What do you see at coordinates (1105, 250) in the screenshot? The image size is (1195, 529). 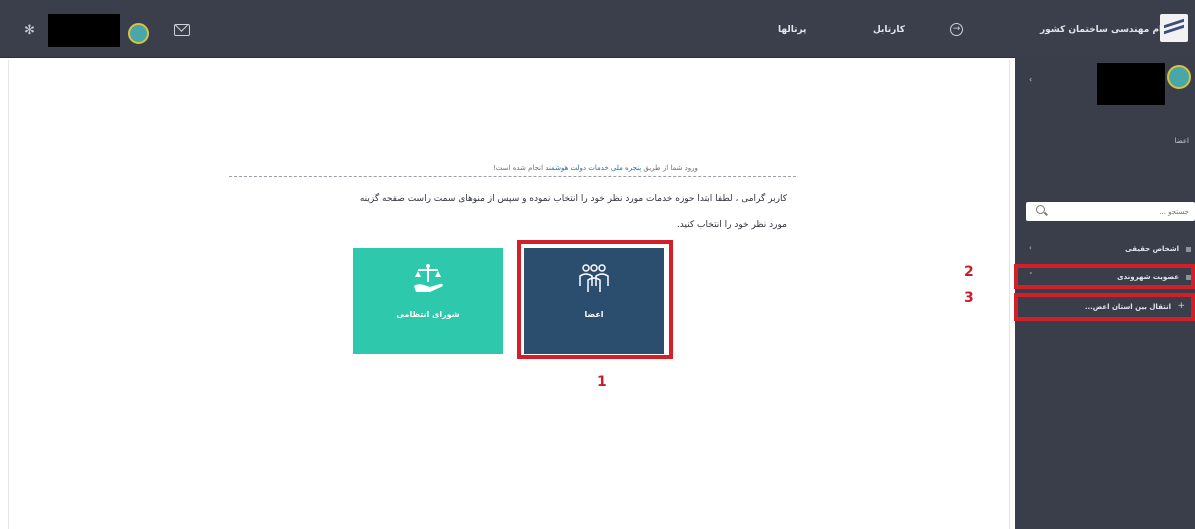 I see `sidebar-item-natural-persons: ‹ اشخاص حقیقی` at bounding box center [1105, 250].